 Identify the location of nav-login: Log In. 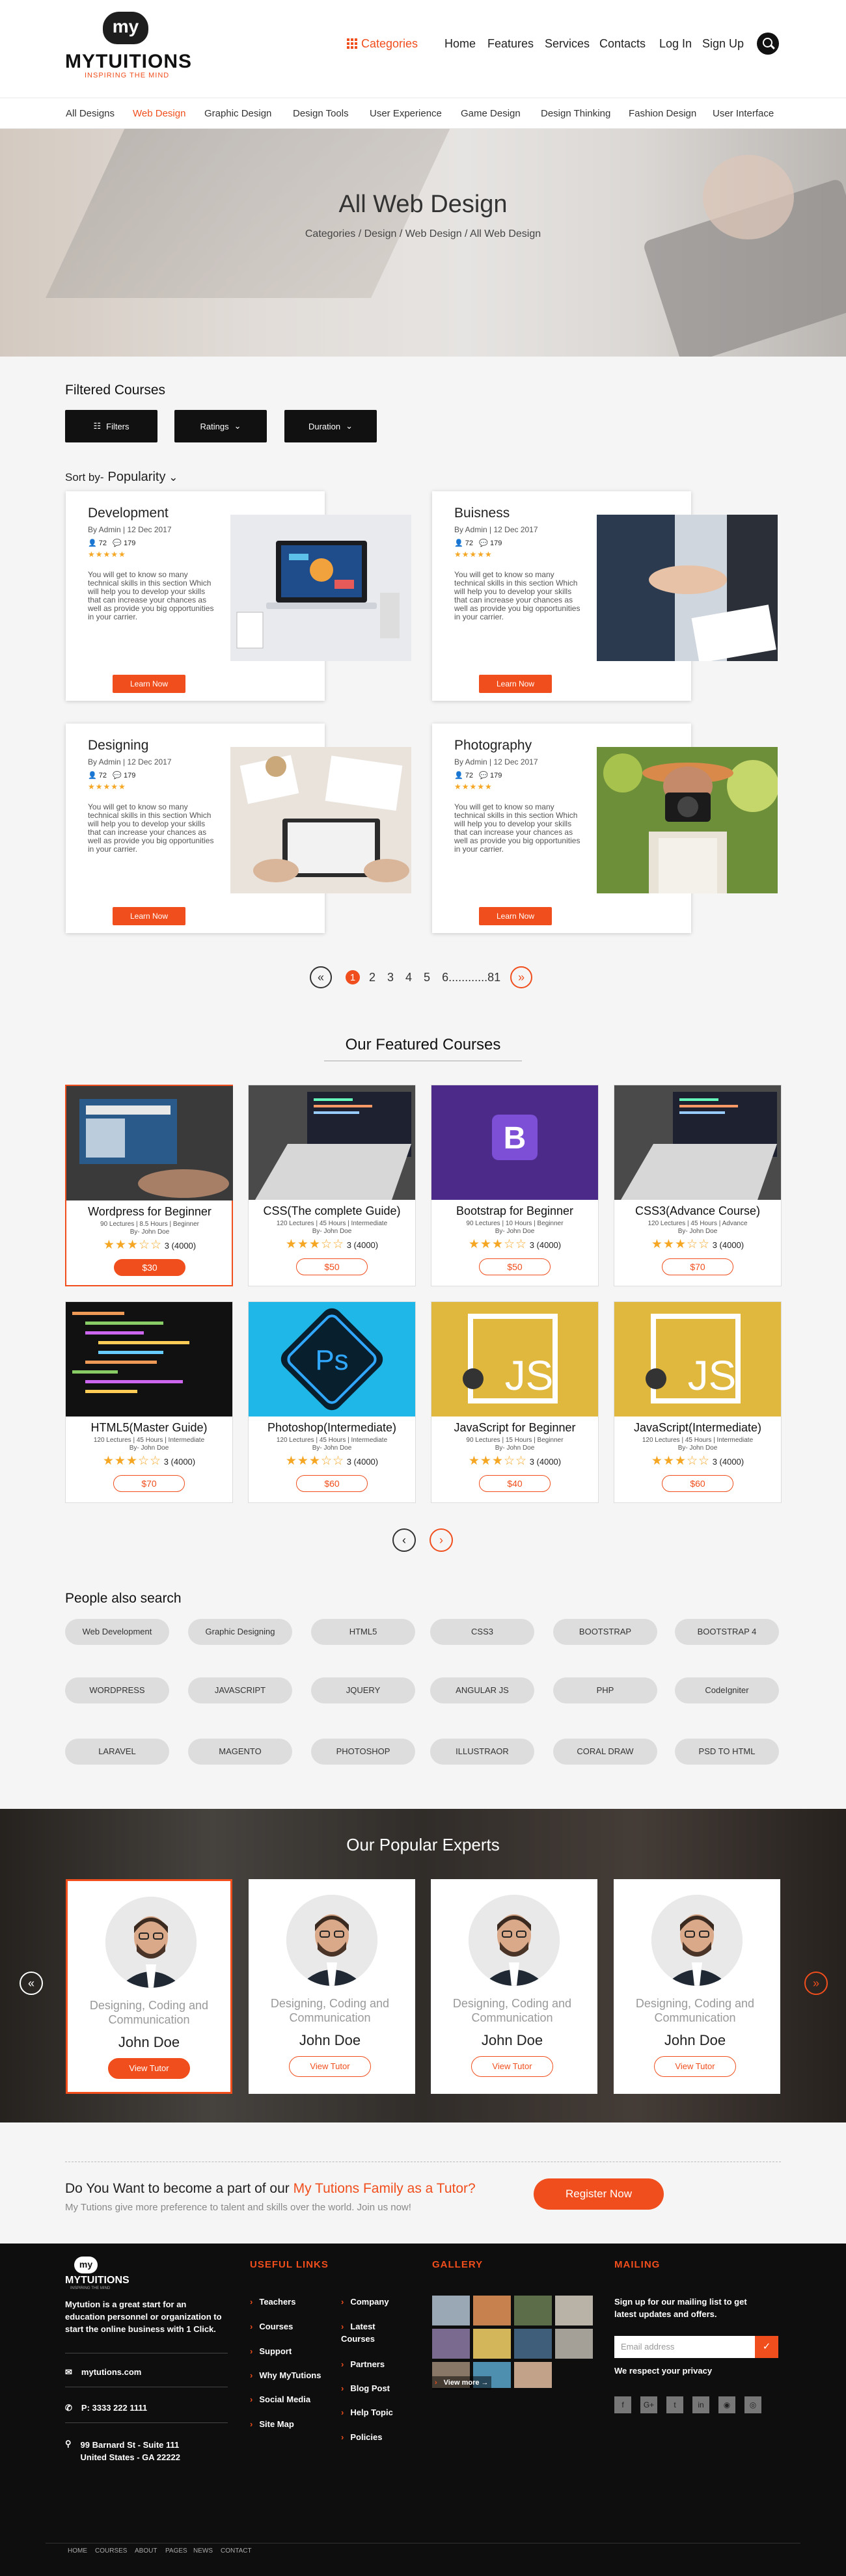
(675, 44).